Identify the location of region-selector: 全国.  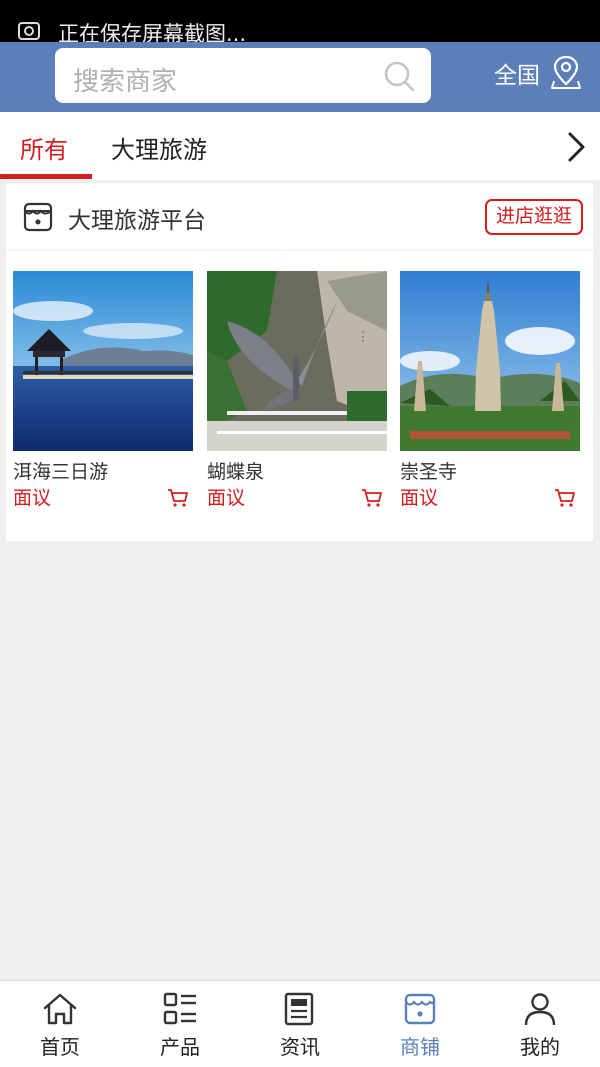
(517, 73).